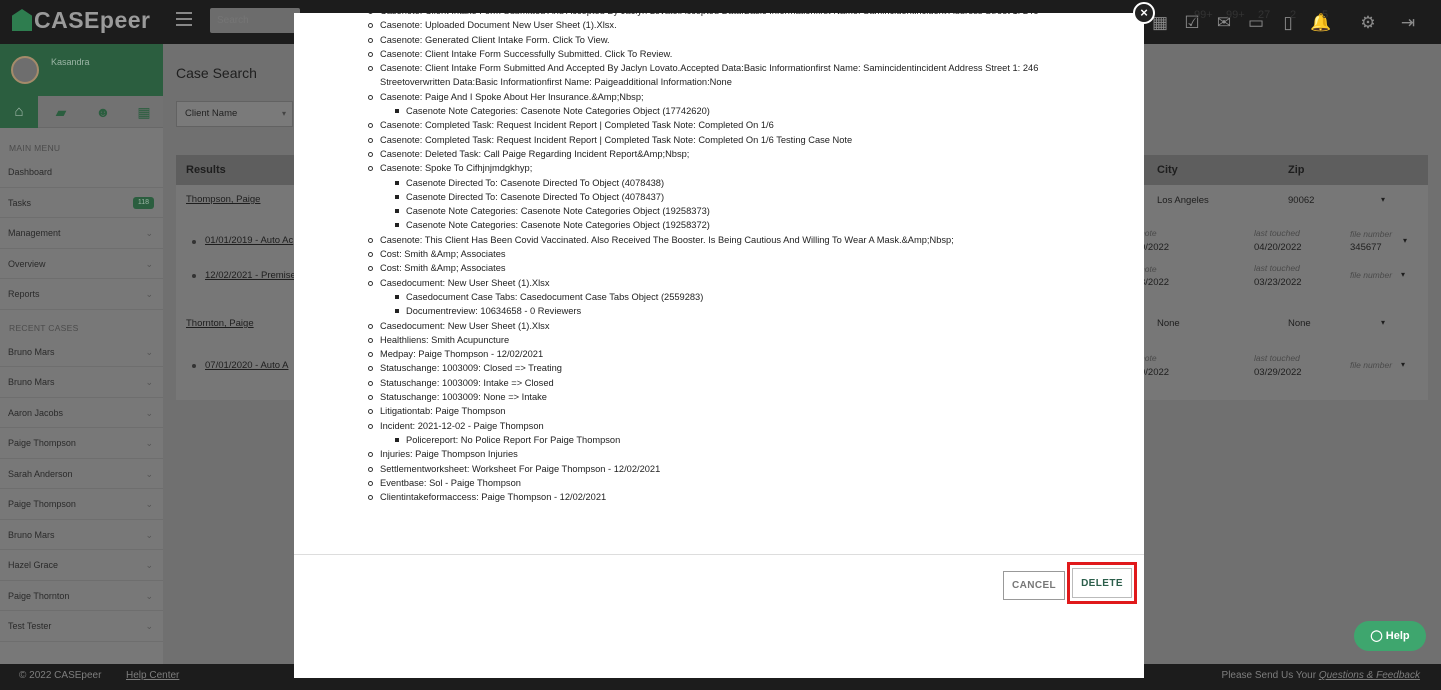 This screenshot has width=1441, height=690. Describe the element at coordinates (81, 474) in the screenshot. I see `recent-case-item: Sarah Anderson ⌄` at that location.